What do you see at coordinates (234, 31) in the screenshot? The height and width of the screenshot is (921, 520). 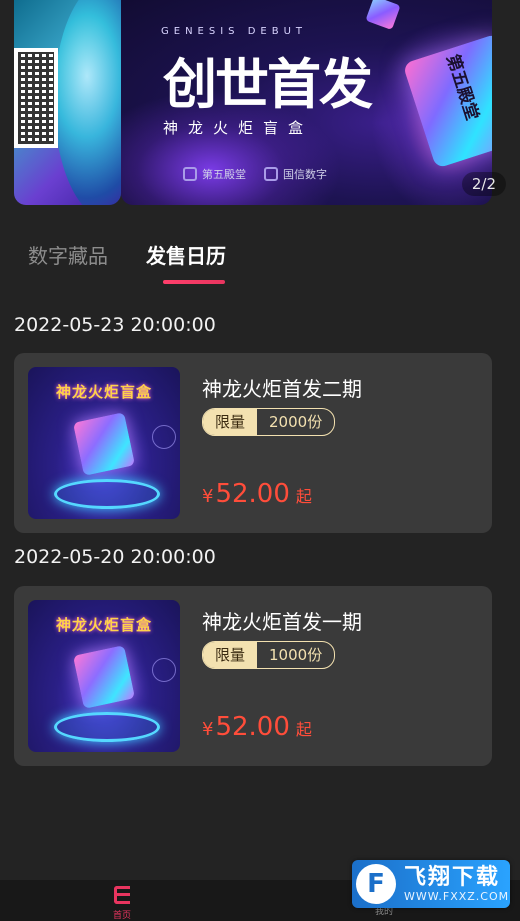 I see `banner-genesis-label: GENESIS DEBUT` at bounding box center [234, 31].